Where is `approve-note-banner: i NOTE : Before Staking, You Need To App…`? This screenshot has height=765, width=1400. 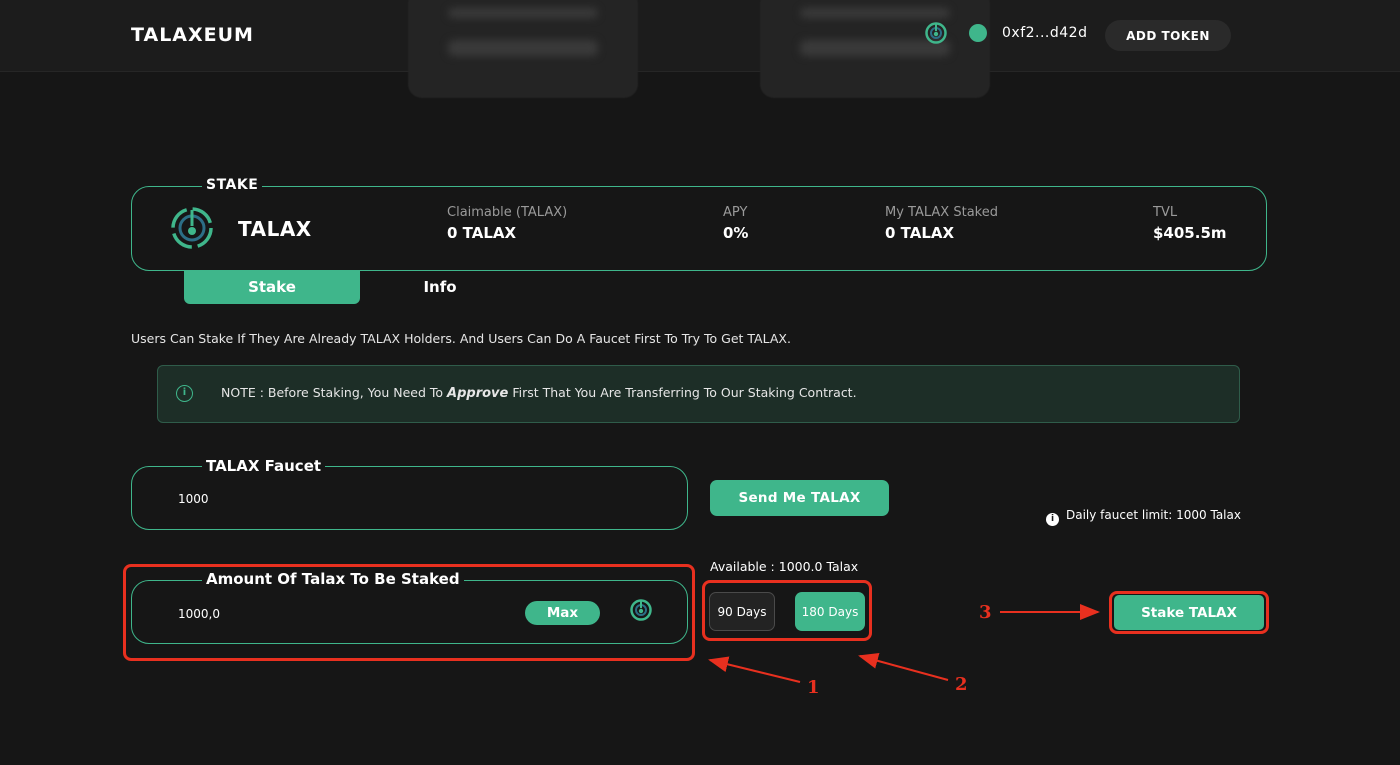 approve-note-banner: i NOTE : Before Staking, You Need To App… is located at coordinates (698, 394).